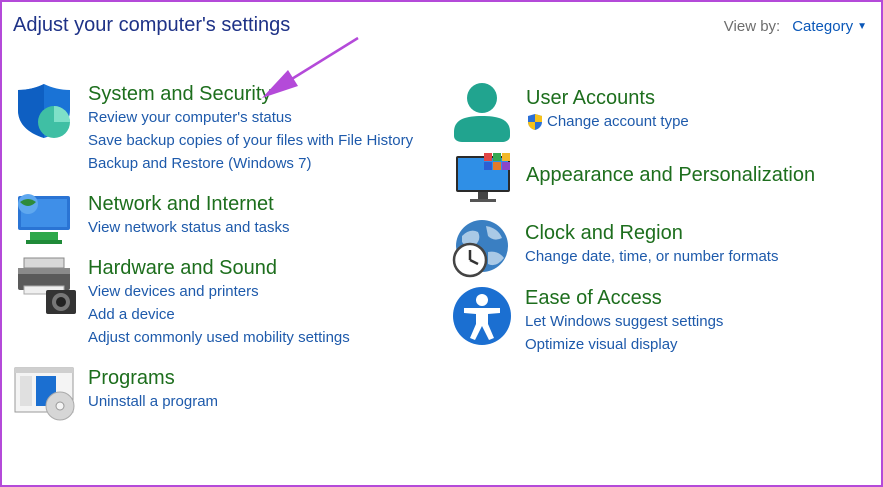 The width and height of the screenshot is (883, 487). What do you see at coordinates (862, 26) in the screenshot?
I see `chevron-down-icon: ▼` at bounding box center [862, 26].